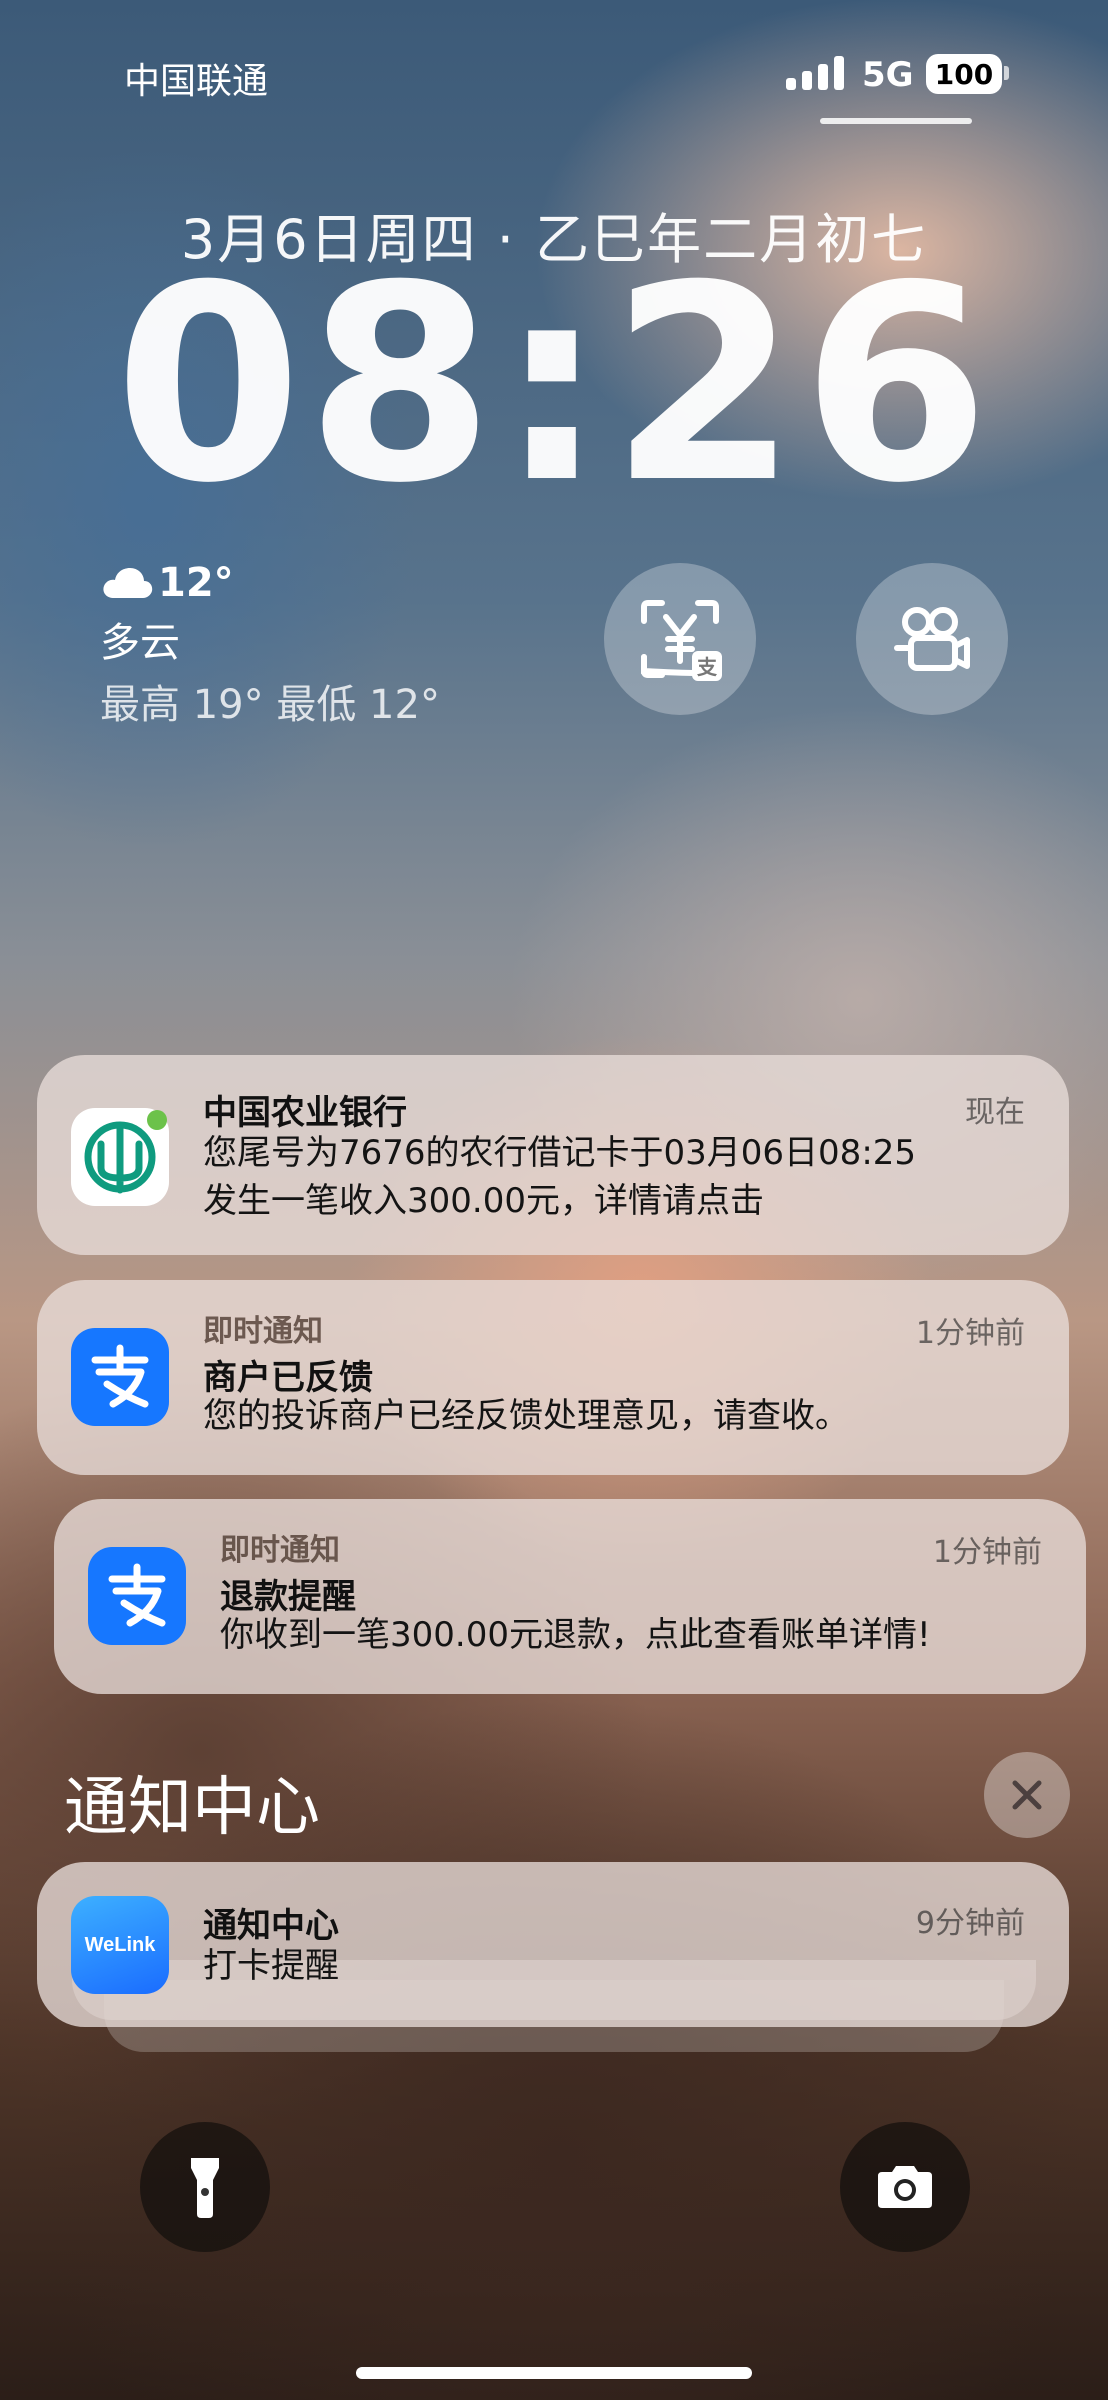 The width and height of the screenshot is (1108, 2400). I want to click on lock-clock: 08:26, so click(554, 384).